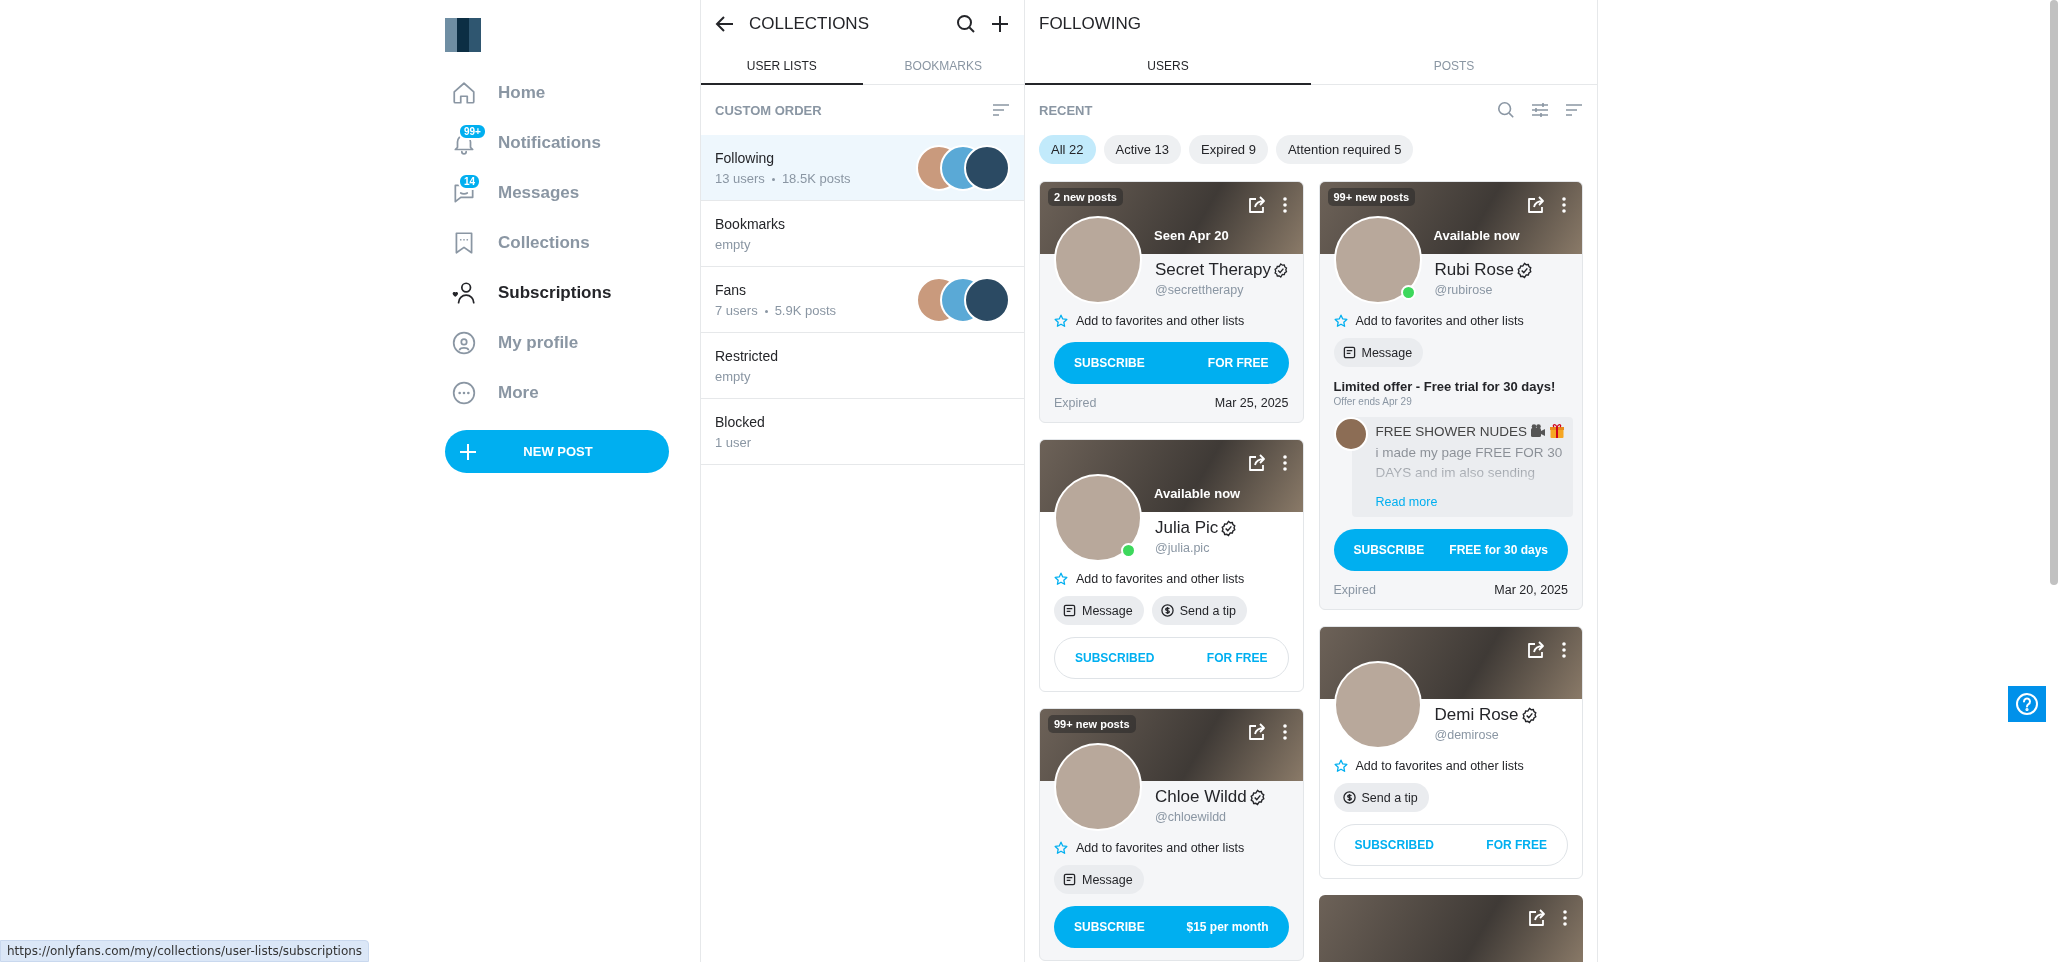 The width and height of the screenshot is (2060, 962). I want to click on list-item: Restricted empty, so click(862, 366).